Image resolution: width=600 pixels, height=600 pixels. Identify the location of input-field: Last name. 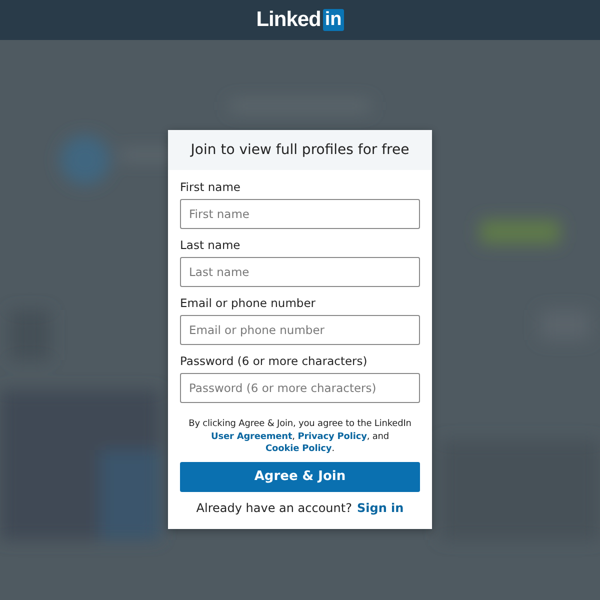
(300, 272).